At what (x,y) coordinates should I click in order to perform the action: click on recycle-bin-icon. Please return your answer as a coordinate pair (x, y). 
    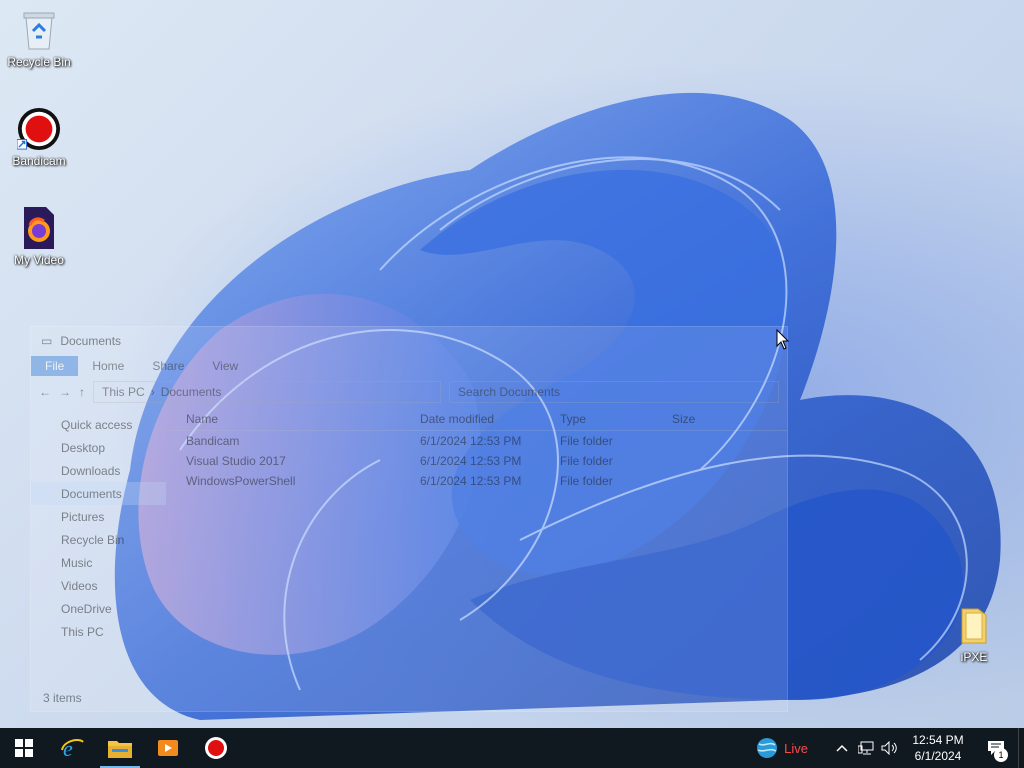
    Looking at the image, I should click on (39, 30).